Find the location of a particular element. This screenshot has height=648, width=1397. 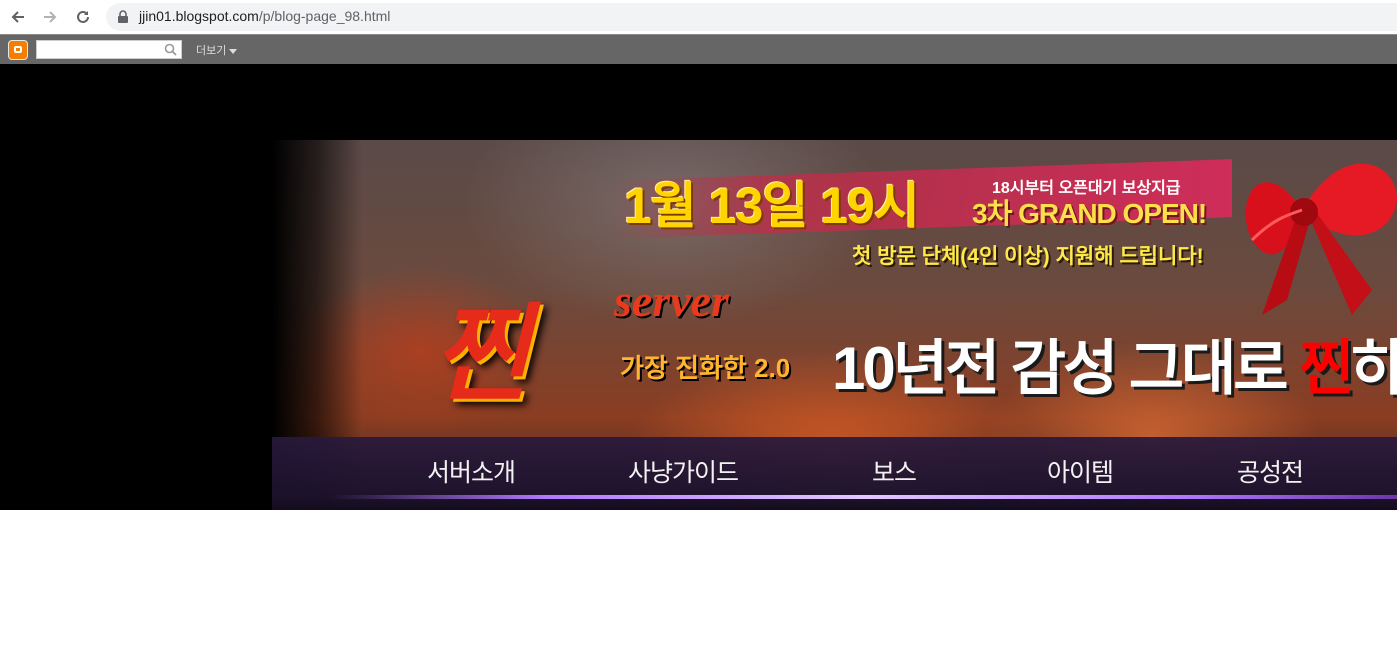

menu-item-siege: 공성전 is located at coordinates (1270, 471).